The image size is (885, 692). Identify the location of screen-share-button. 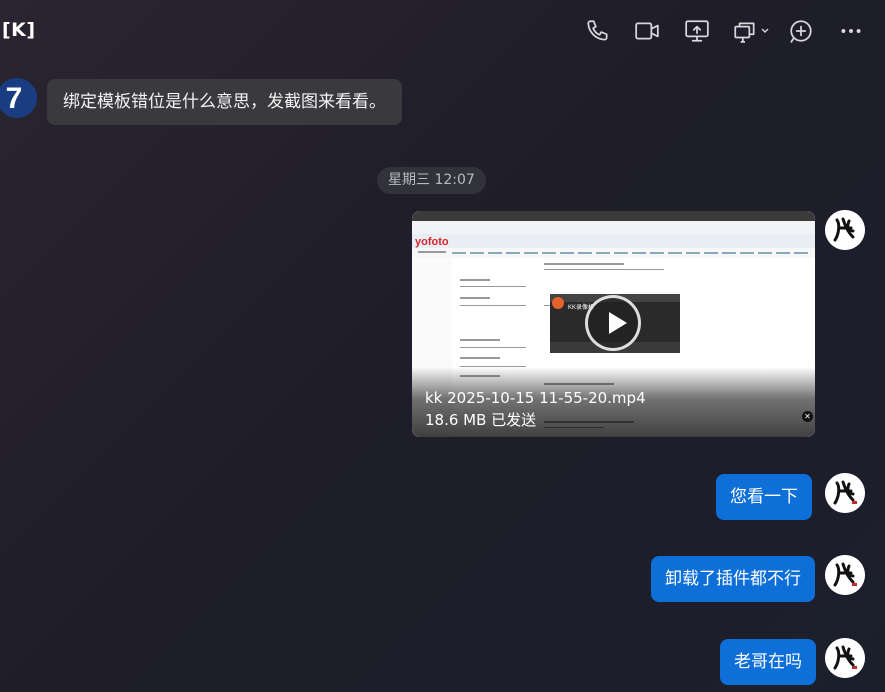
(697, 31).